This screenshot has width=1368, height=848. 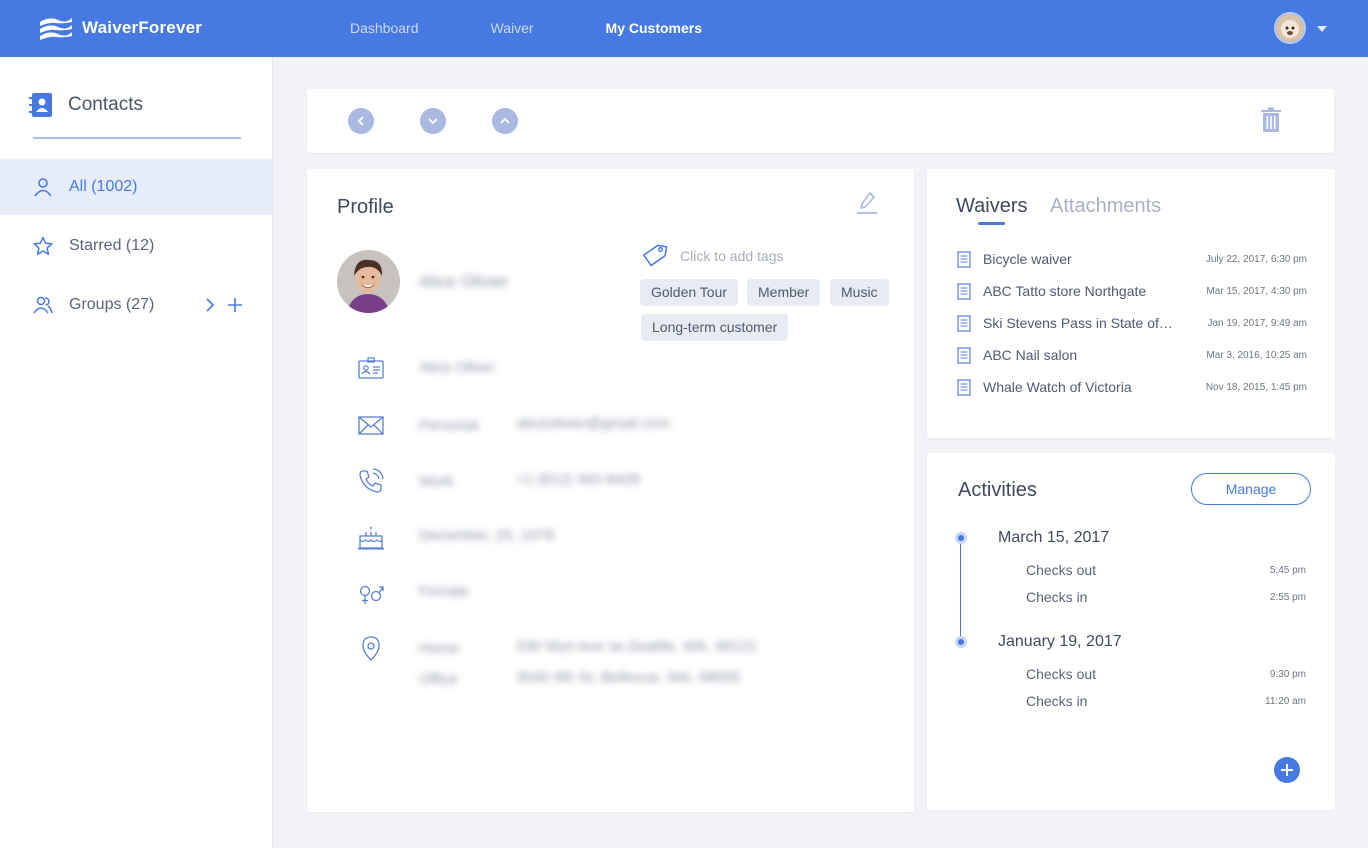 I want to click on chevron-right-icon, so click(x=210, y=305).